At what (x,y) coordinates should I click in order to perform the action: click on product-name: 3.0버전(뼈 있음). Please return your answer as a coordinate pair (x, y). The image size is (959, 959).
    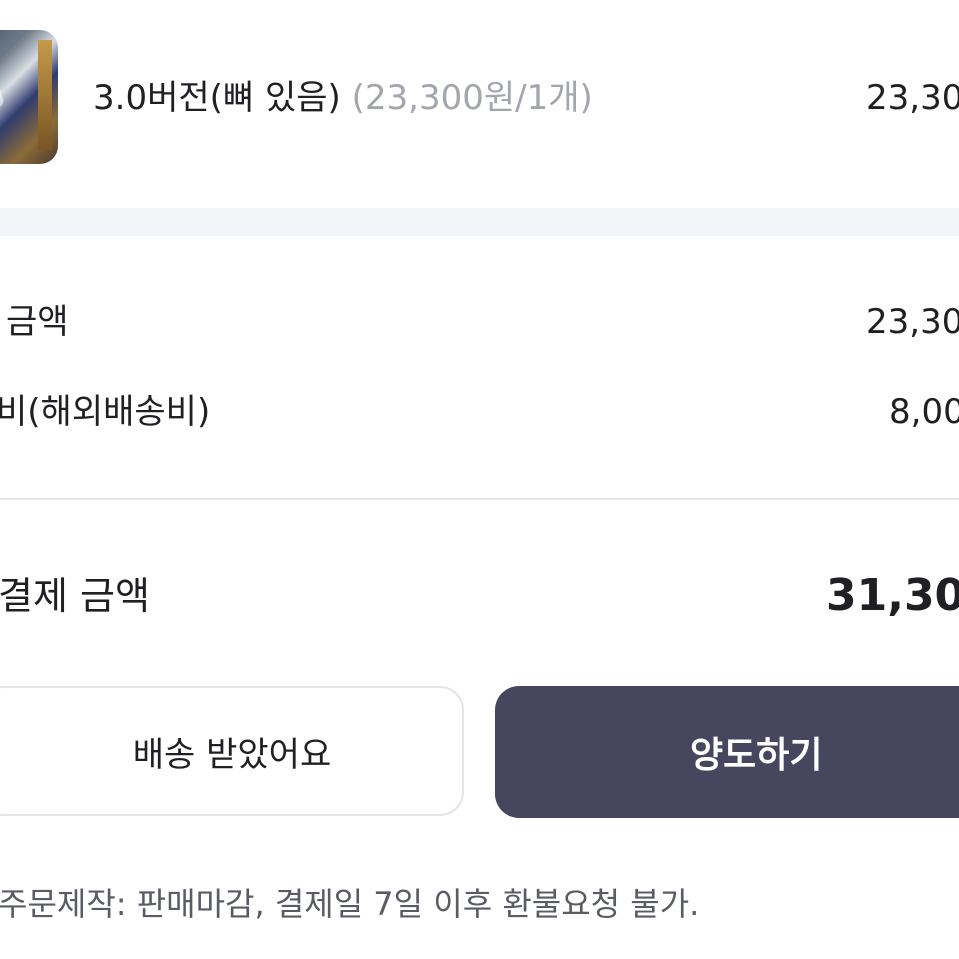
    Looking at the image, I should click on (217, 98).